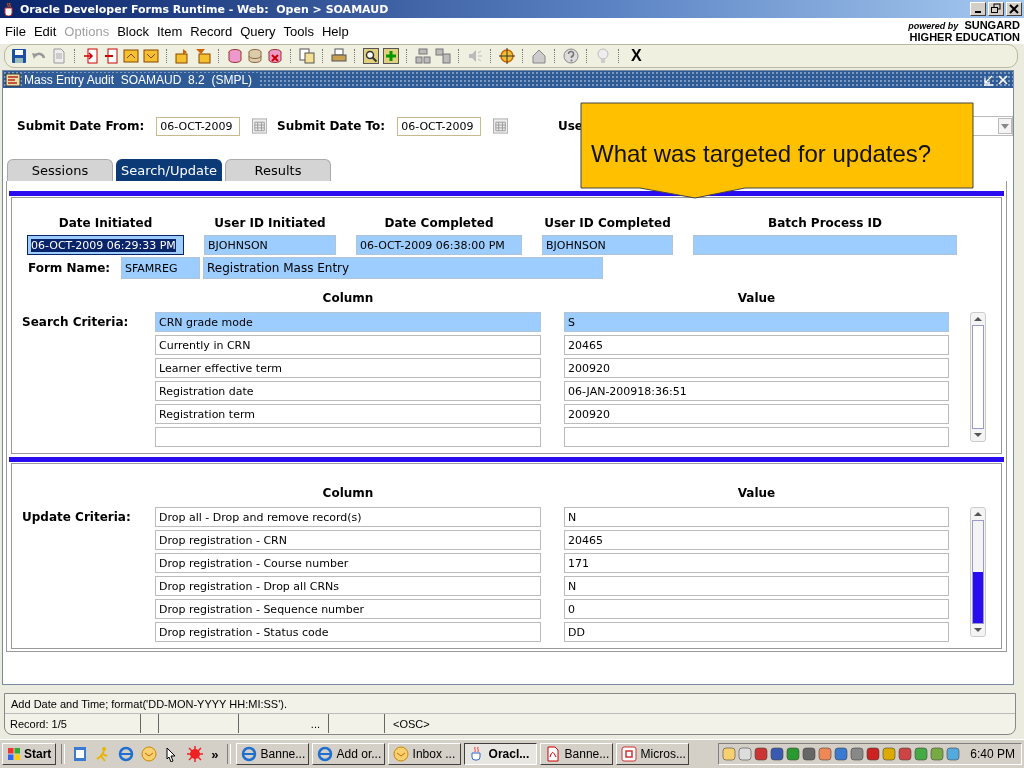 Image resolution: width=1024 pixels, height=768 pixels. What do you see at coordinates (988, 79) in the screenshot?
I see `minimize-icon` at bounding box center [988, 79].